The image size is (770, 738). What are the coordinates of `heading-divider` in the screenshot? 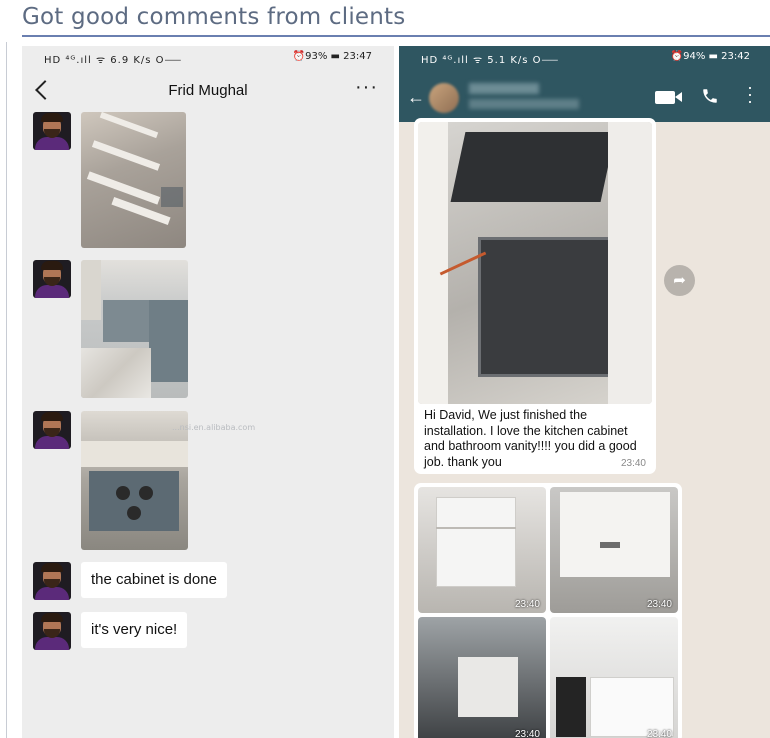 It's located at (396, 36).